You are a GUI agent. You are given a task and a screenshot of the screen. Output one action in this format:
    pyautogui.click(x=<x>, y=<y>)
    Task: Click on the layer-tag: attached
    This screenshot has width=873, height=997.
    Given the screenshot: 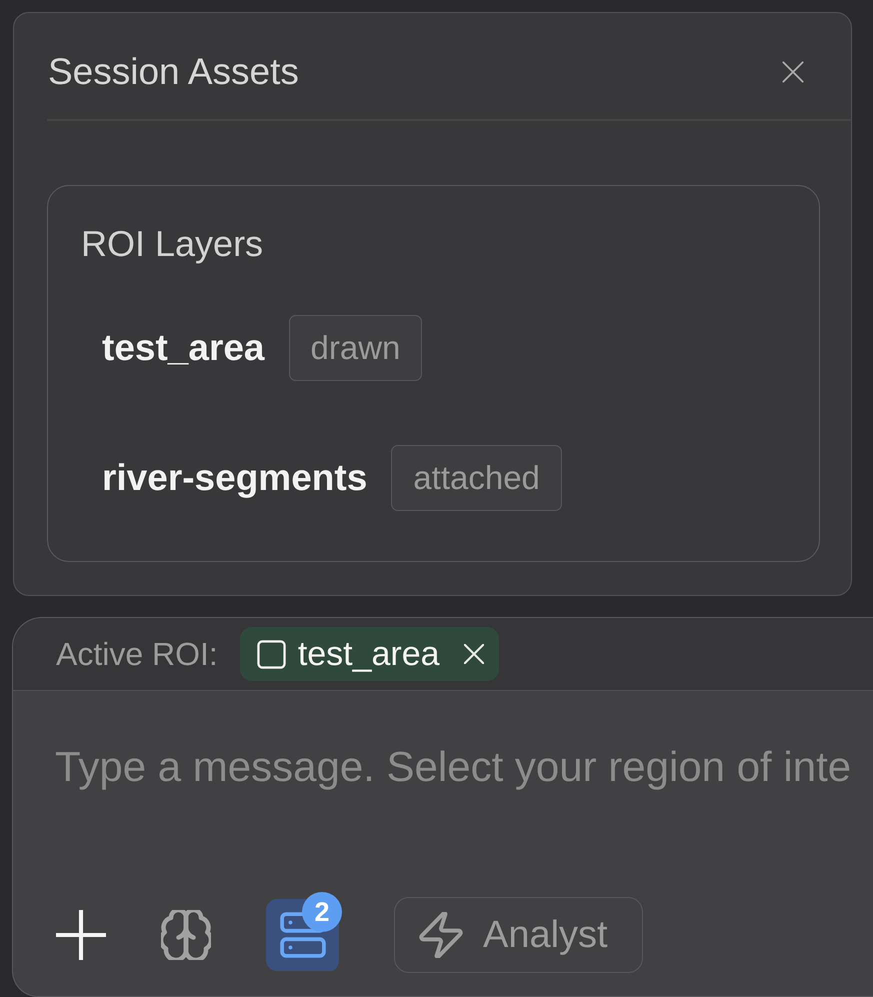 What is the action you would take?
    pyautogui.click(x=476, y=478)
    